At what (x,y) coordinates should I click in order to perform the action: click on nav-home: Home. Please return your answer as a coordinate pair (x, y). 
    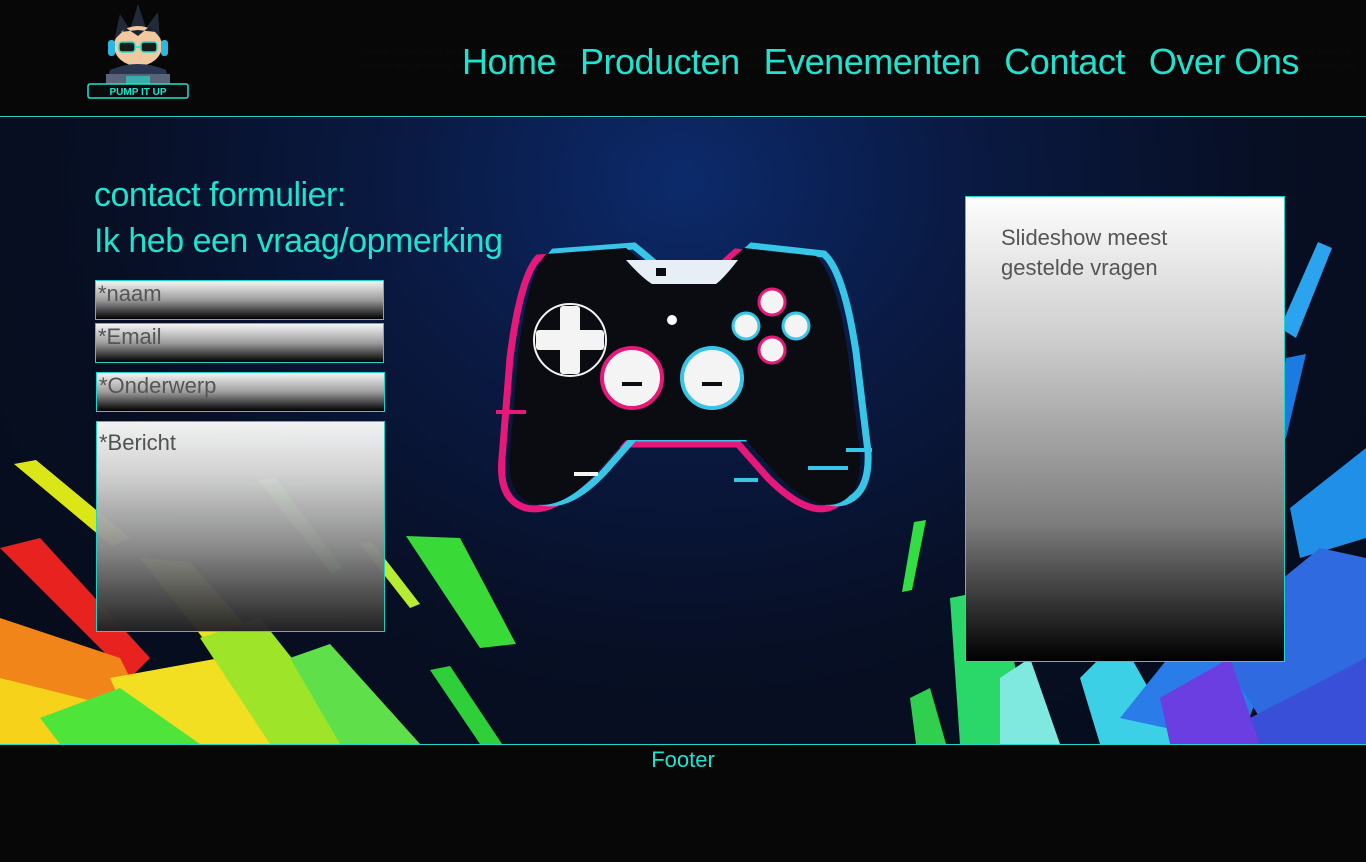
    Looking at the image, I should click on (509, 62).